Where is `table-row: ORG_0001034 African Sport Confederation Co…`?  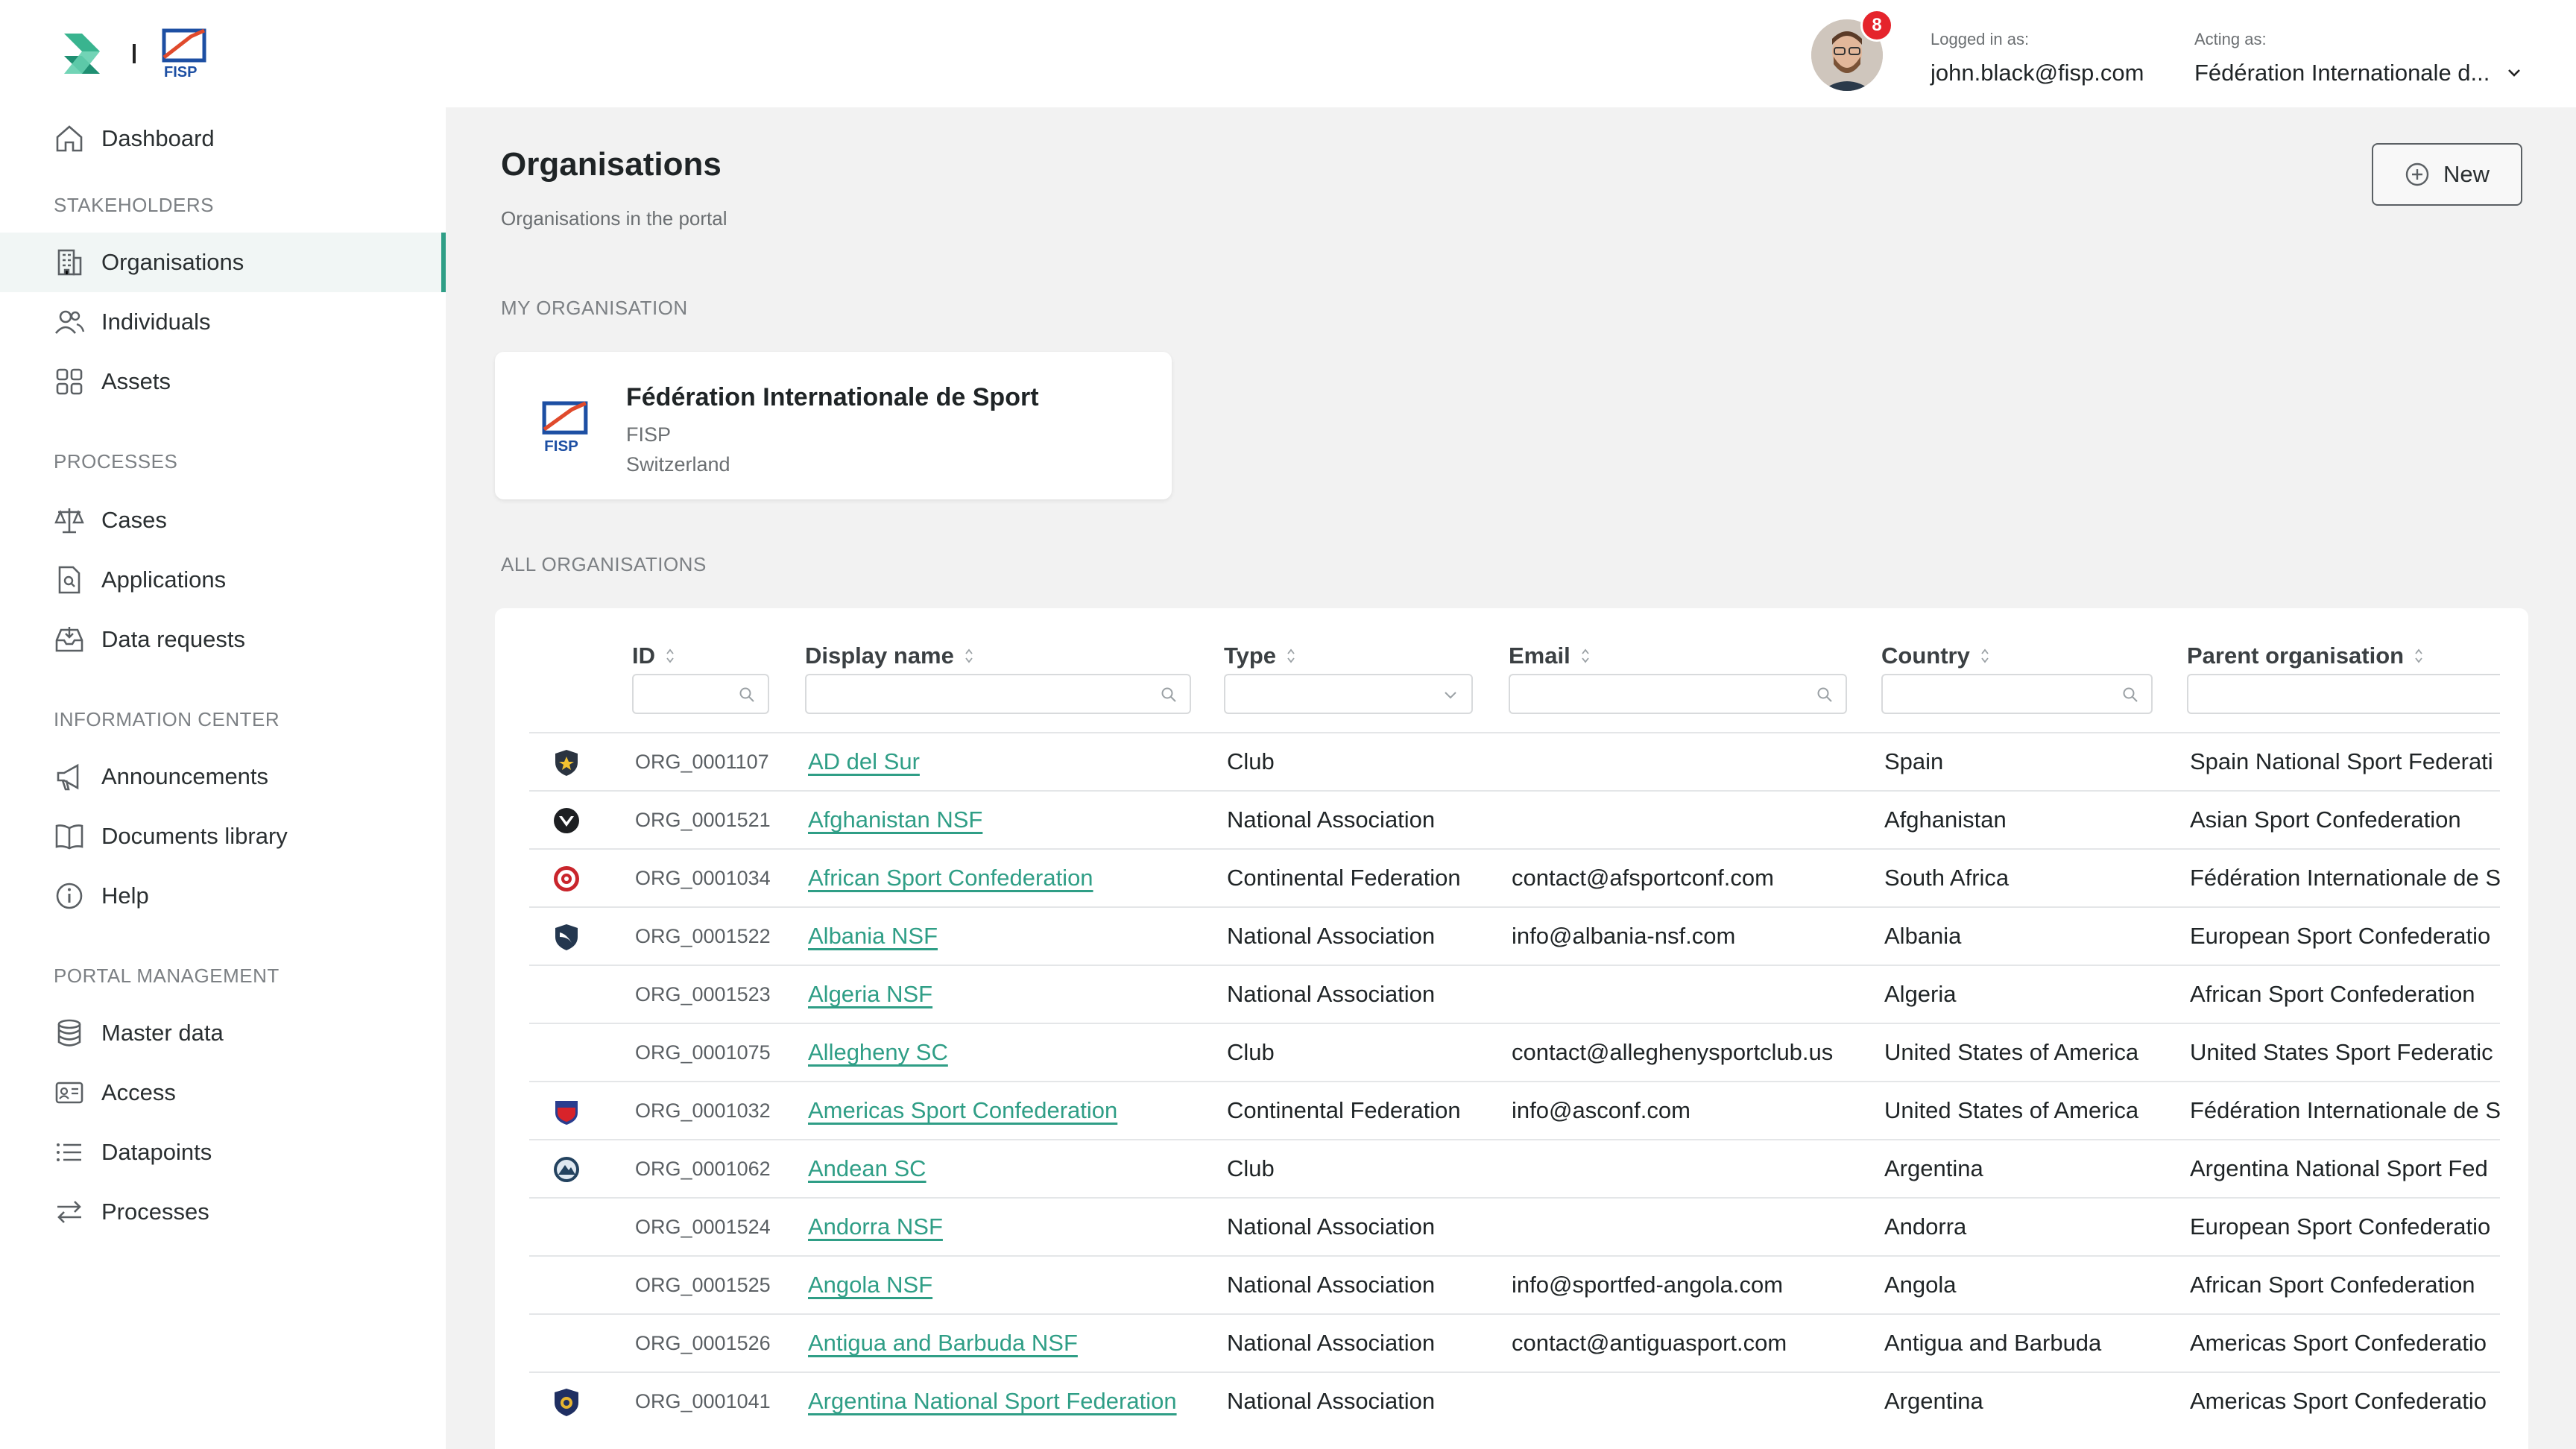 table-row: ORG_0001034 African Sport Confederation Co… is located at coordinates (1514, 877).